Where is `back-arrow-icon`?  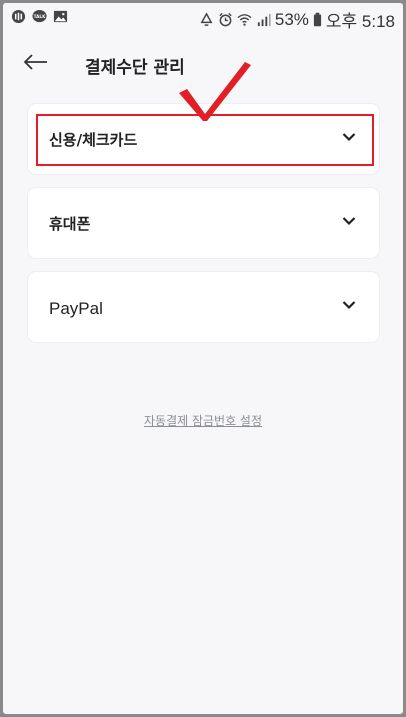
back-arrow-icon is located at coordinates (35, 62).